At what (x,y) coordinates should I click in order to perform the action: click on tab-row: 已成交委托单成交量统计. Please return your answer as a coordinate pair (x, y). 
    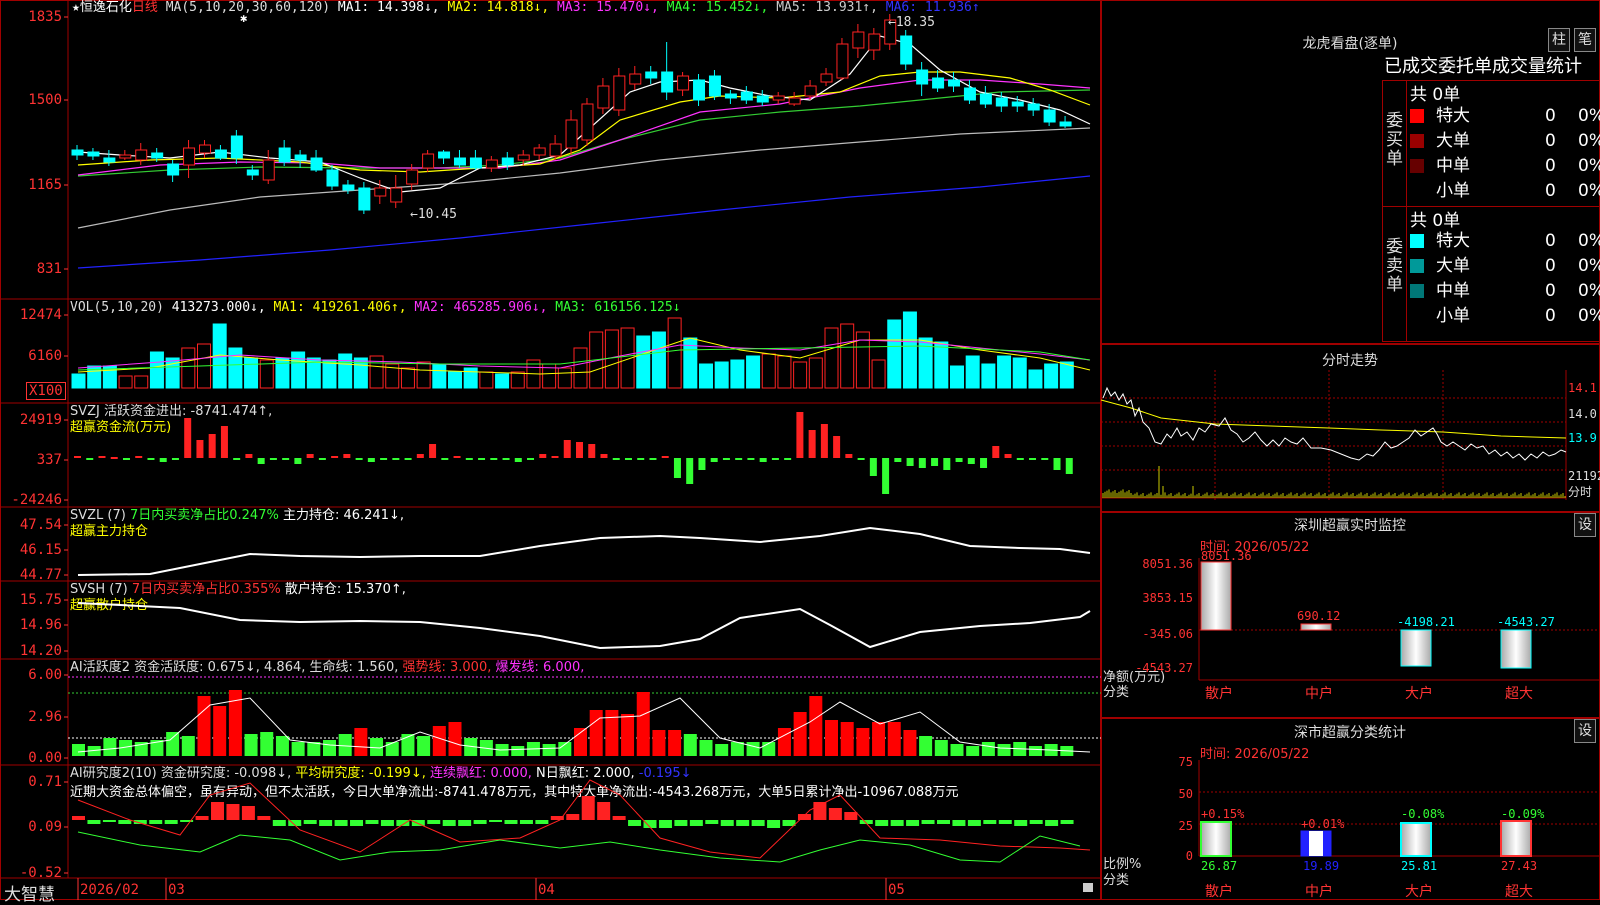
    Looking at the image, I should click on (1492, 67).